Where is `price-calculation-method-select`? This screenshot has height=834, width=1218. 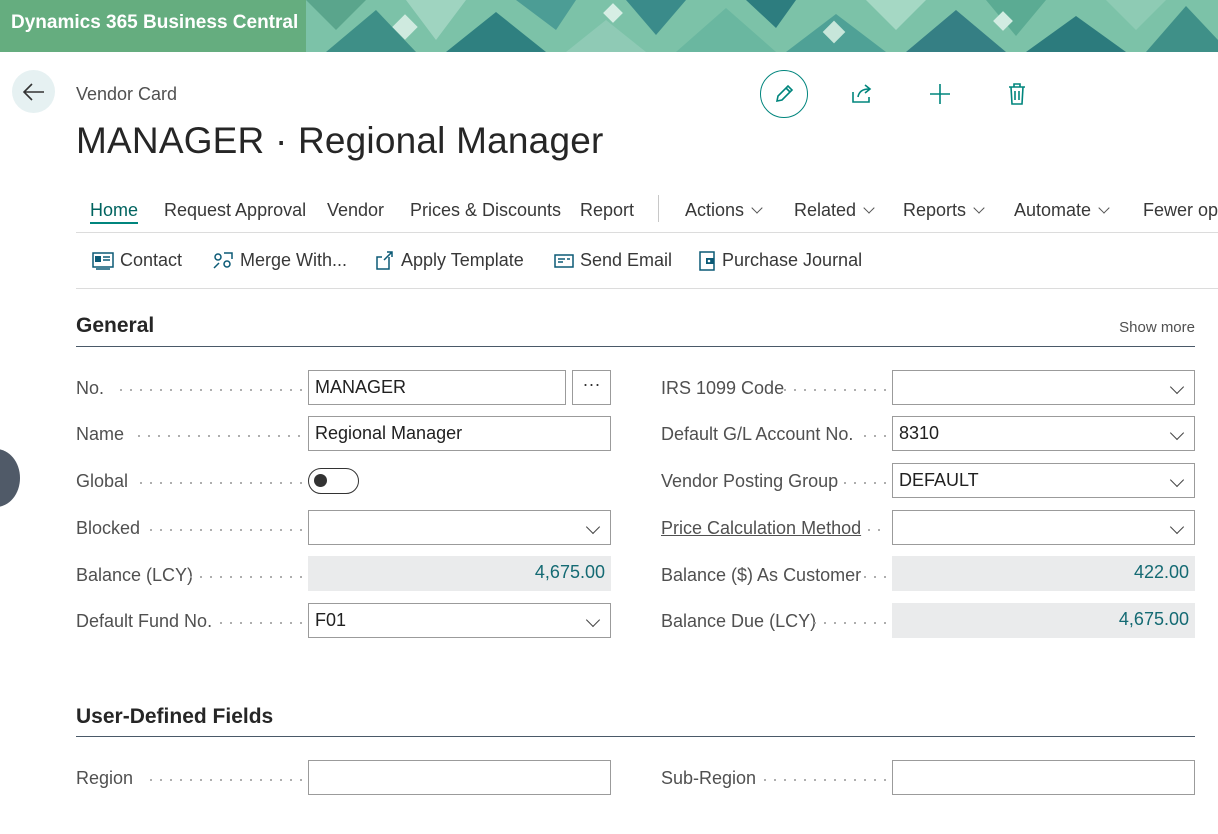 price-calculation-method-select is located at coordinates (1043, 527).